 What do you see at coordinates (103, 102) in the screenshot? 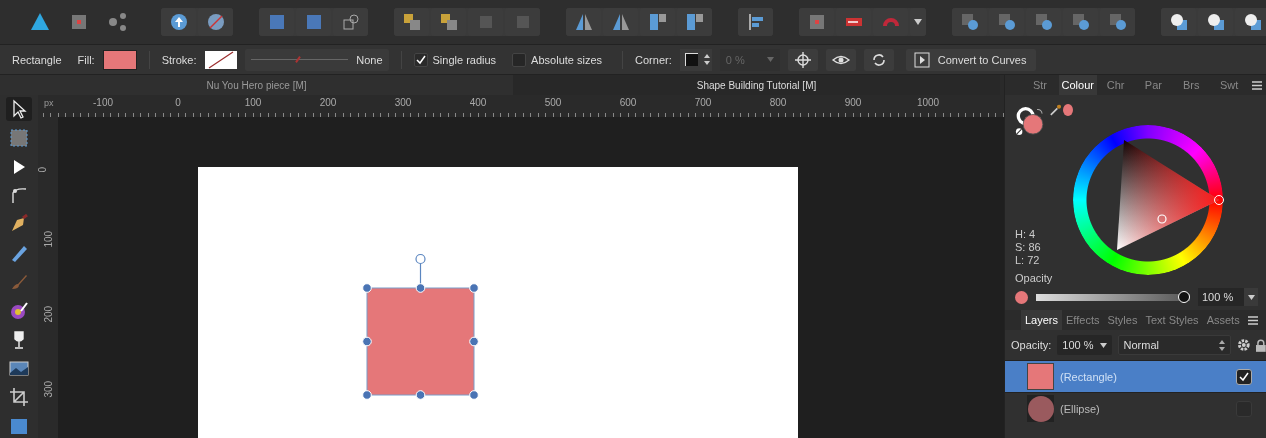
I see `ruler-label: -100` at bounding box center [103, 102].